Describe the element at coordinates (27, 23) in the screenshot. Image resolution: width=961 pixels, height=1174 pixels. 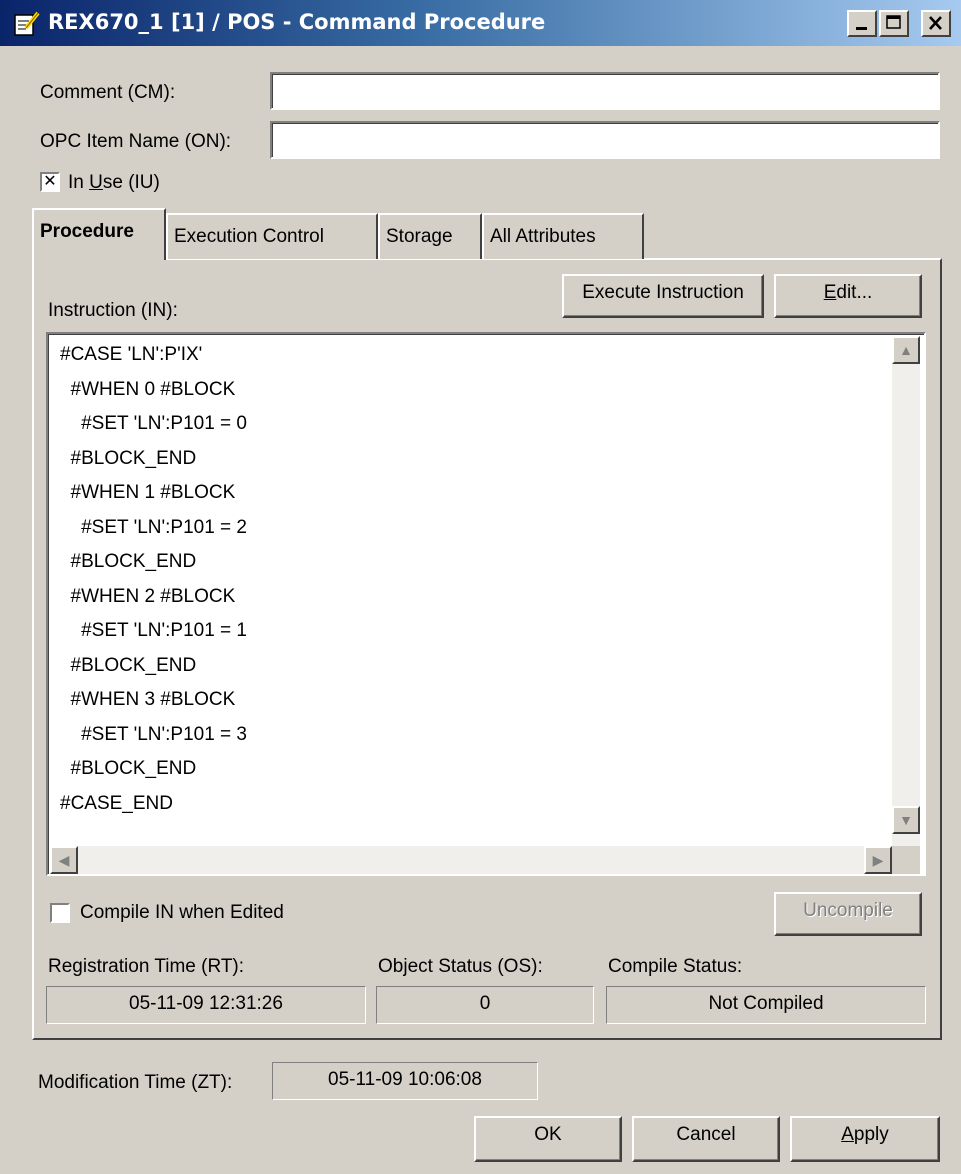
I see `edit-document-icon` at that location.